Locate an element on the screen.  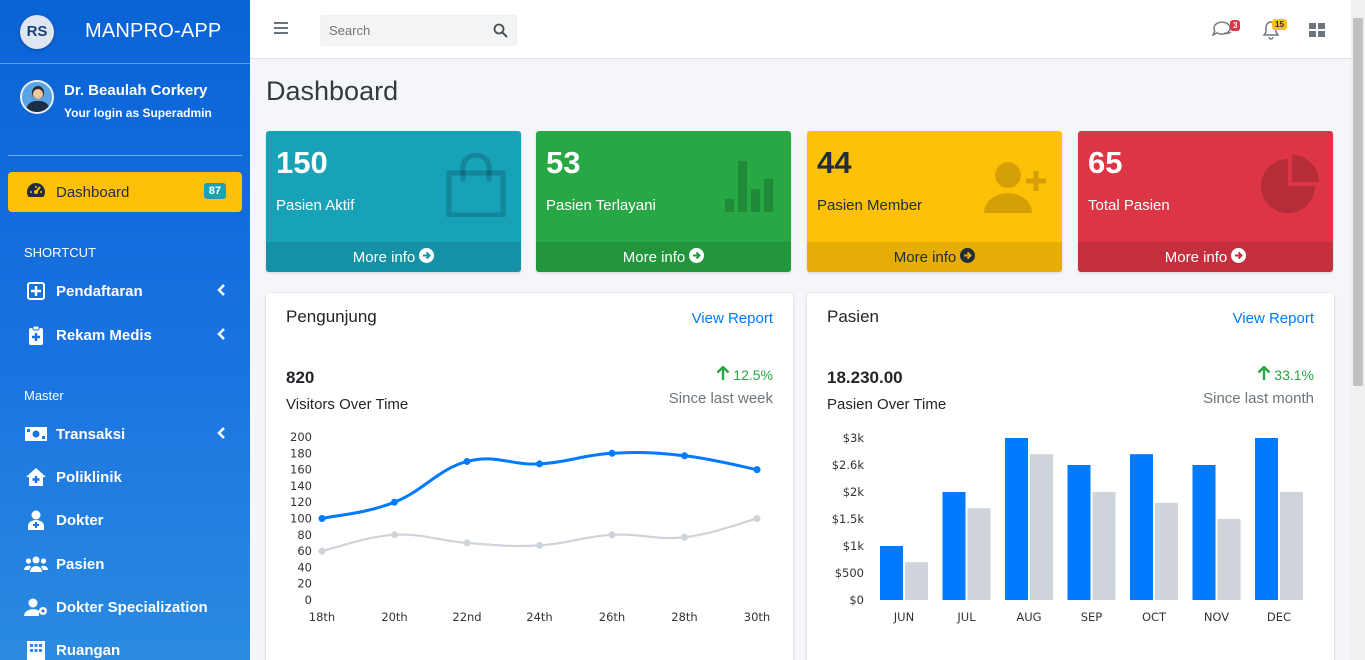
y-tick-label: $3k is located at coordinates (854, 438).